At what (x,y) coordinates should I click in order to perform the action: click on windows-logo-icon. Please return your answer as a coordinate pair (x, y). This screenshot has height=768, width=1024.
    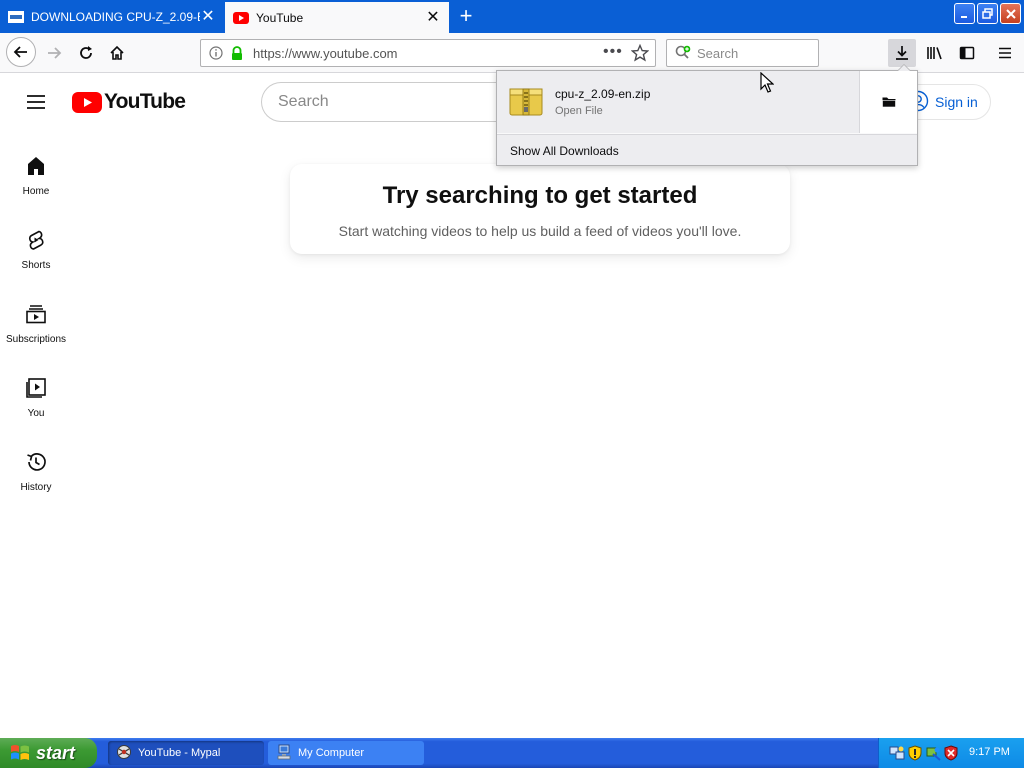
    Looking at the image, I should click on (20, 752).